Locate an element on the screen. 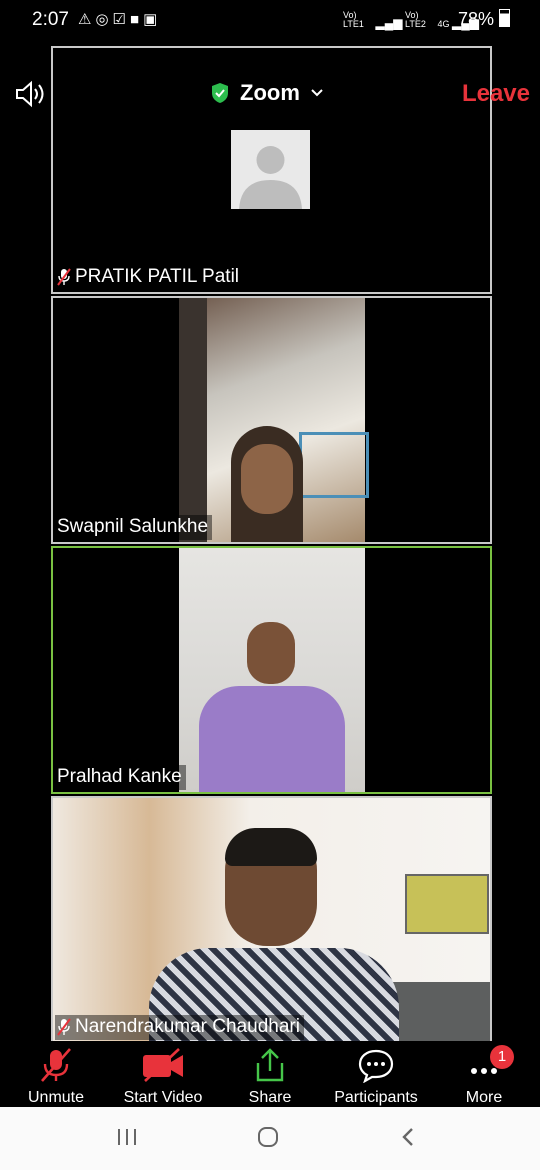 This screenshot has width=540, height=1170. system-nav-bar is located at coordinates (270, 1138).